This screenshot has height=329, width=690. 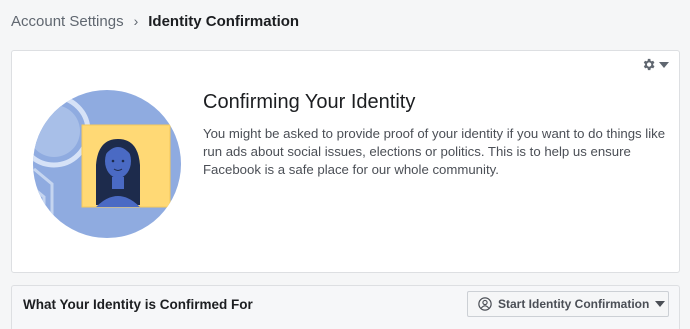 I want to click on breadcrumb: Account Settings › Identity Confirmation, so click(x=155, y=21).